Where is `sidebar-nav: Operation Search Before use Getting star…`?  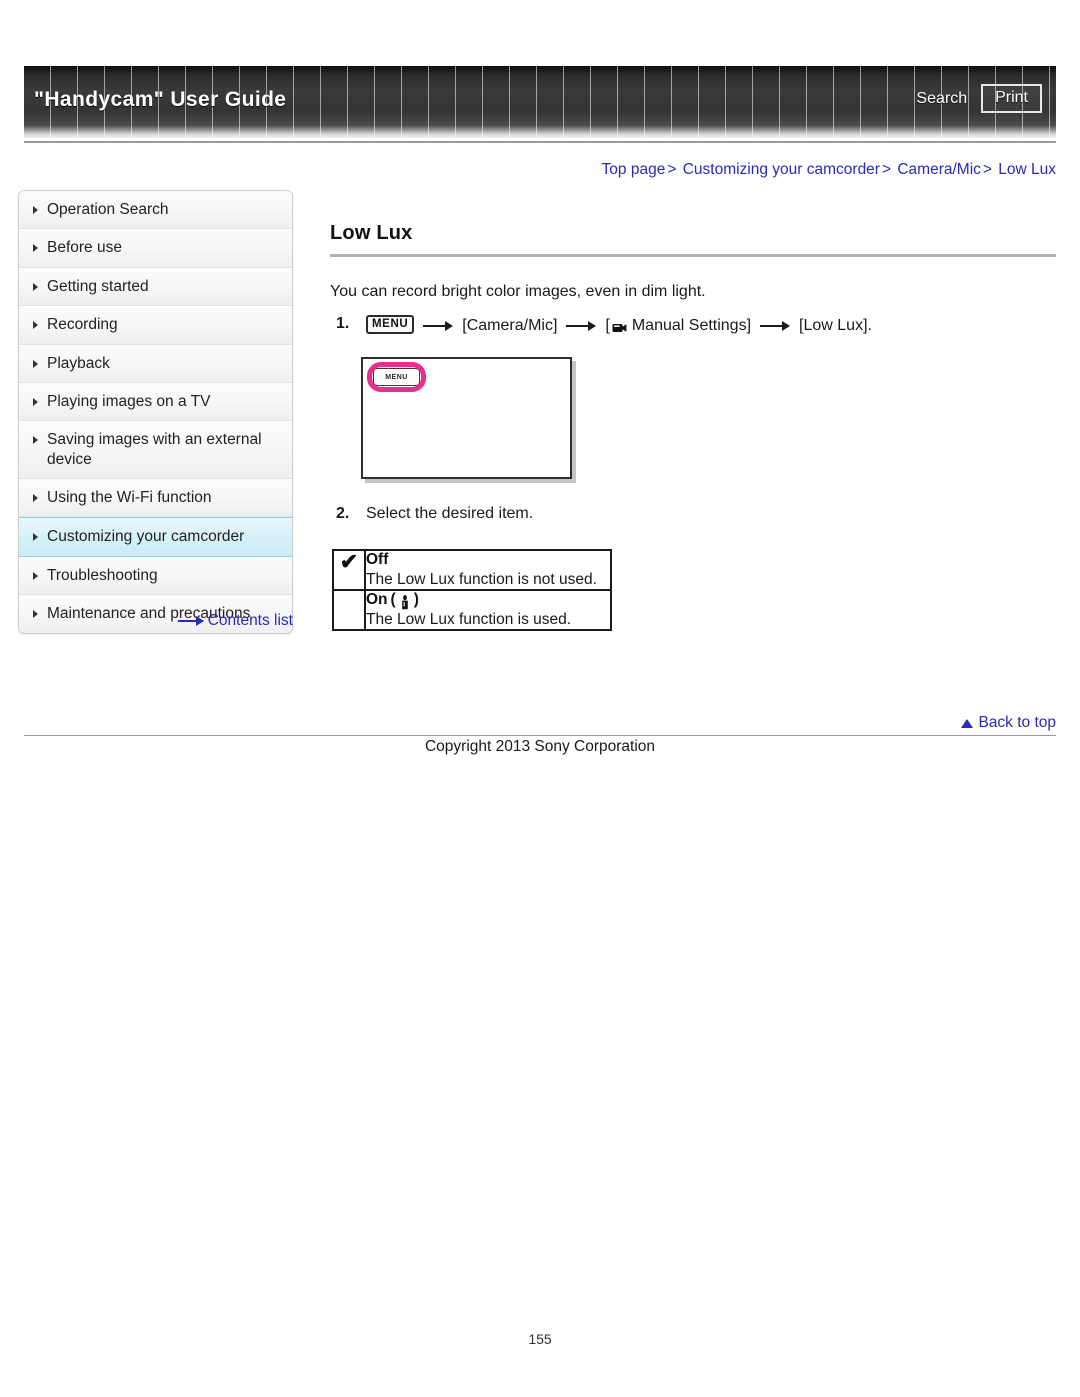 sidebar-nav: Operation Search Before use Getting star… is located at coordinates (155, 412).